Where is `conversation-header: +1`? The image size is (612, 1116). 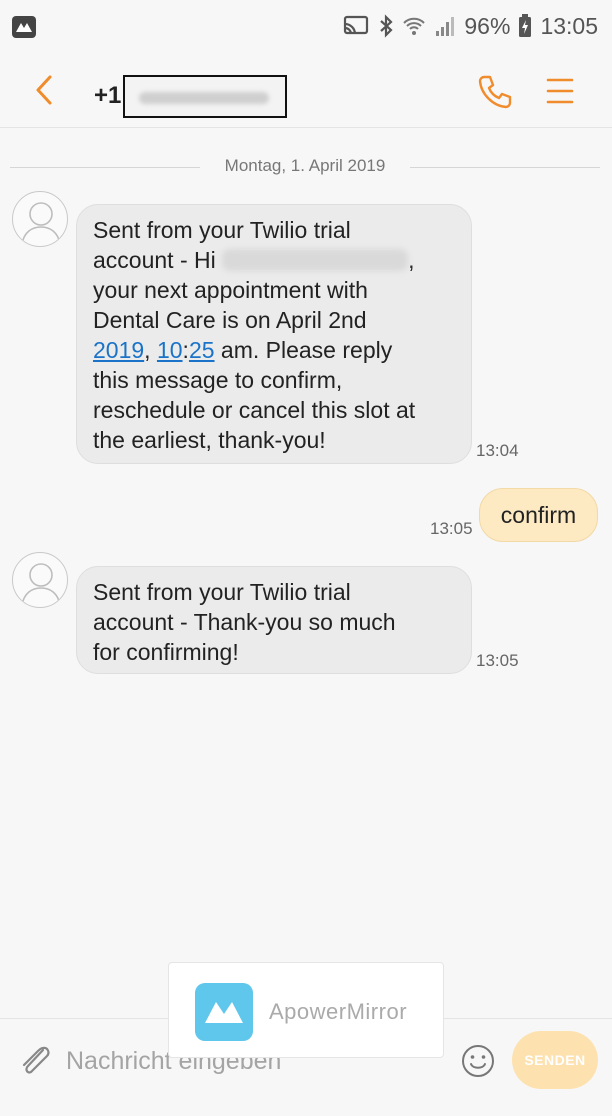
conversation-header: +1 is located at coordinates (306, 90).